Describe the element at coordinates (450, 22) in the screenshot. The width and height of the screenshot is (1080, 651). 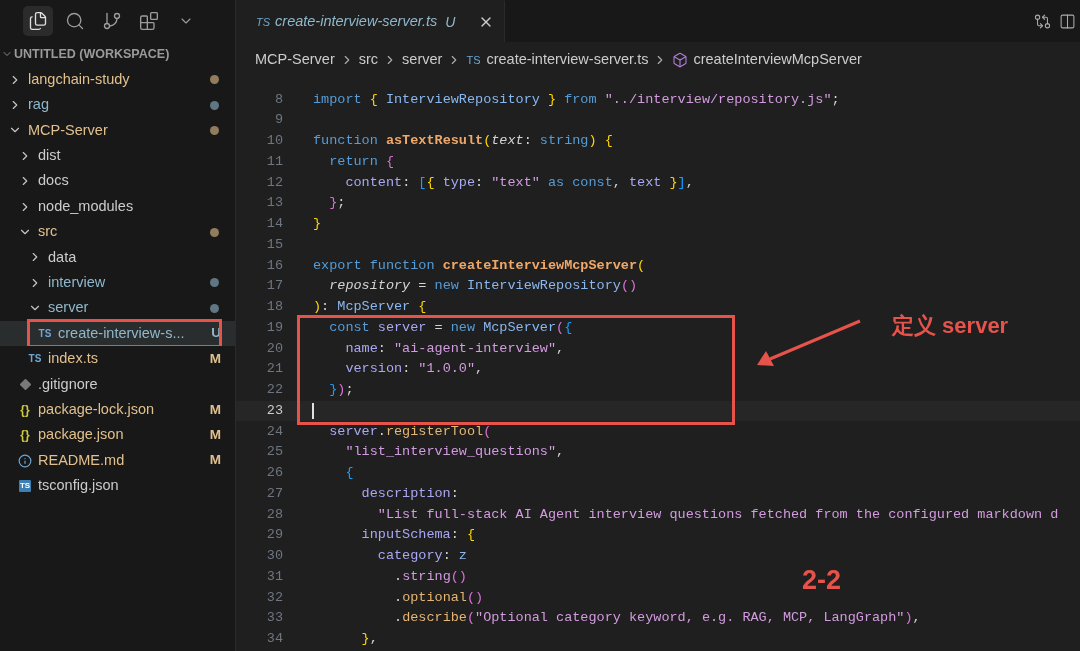
I see `status-letter: U` at that location.